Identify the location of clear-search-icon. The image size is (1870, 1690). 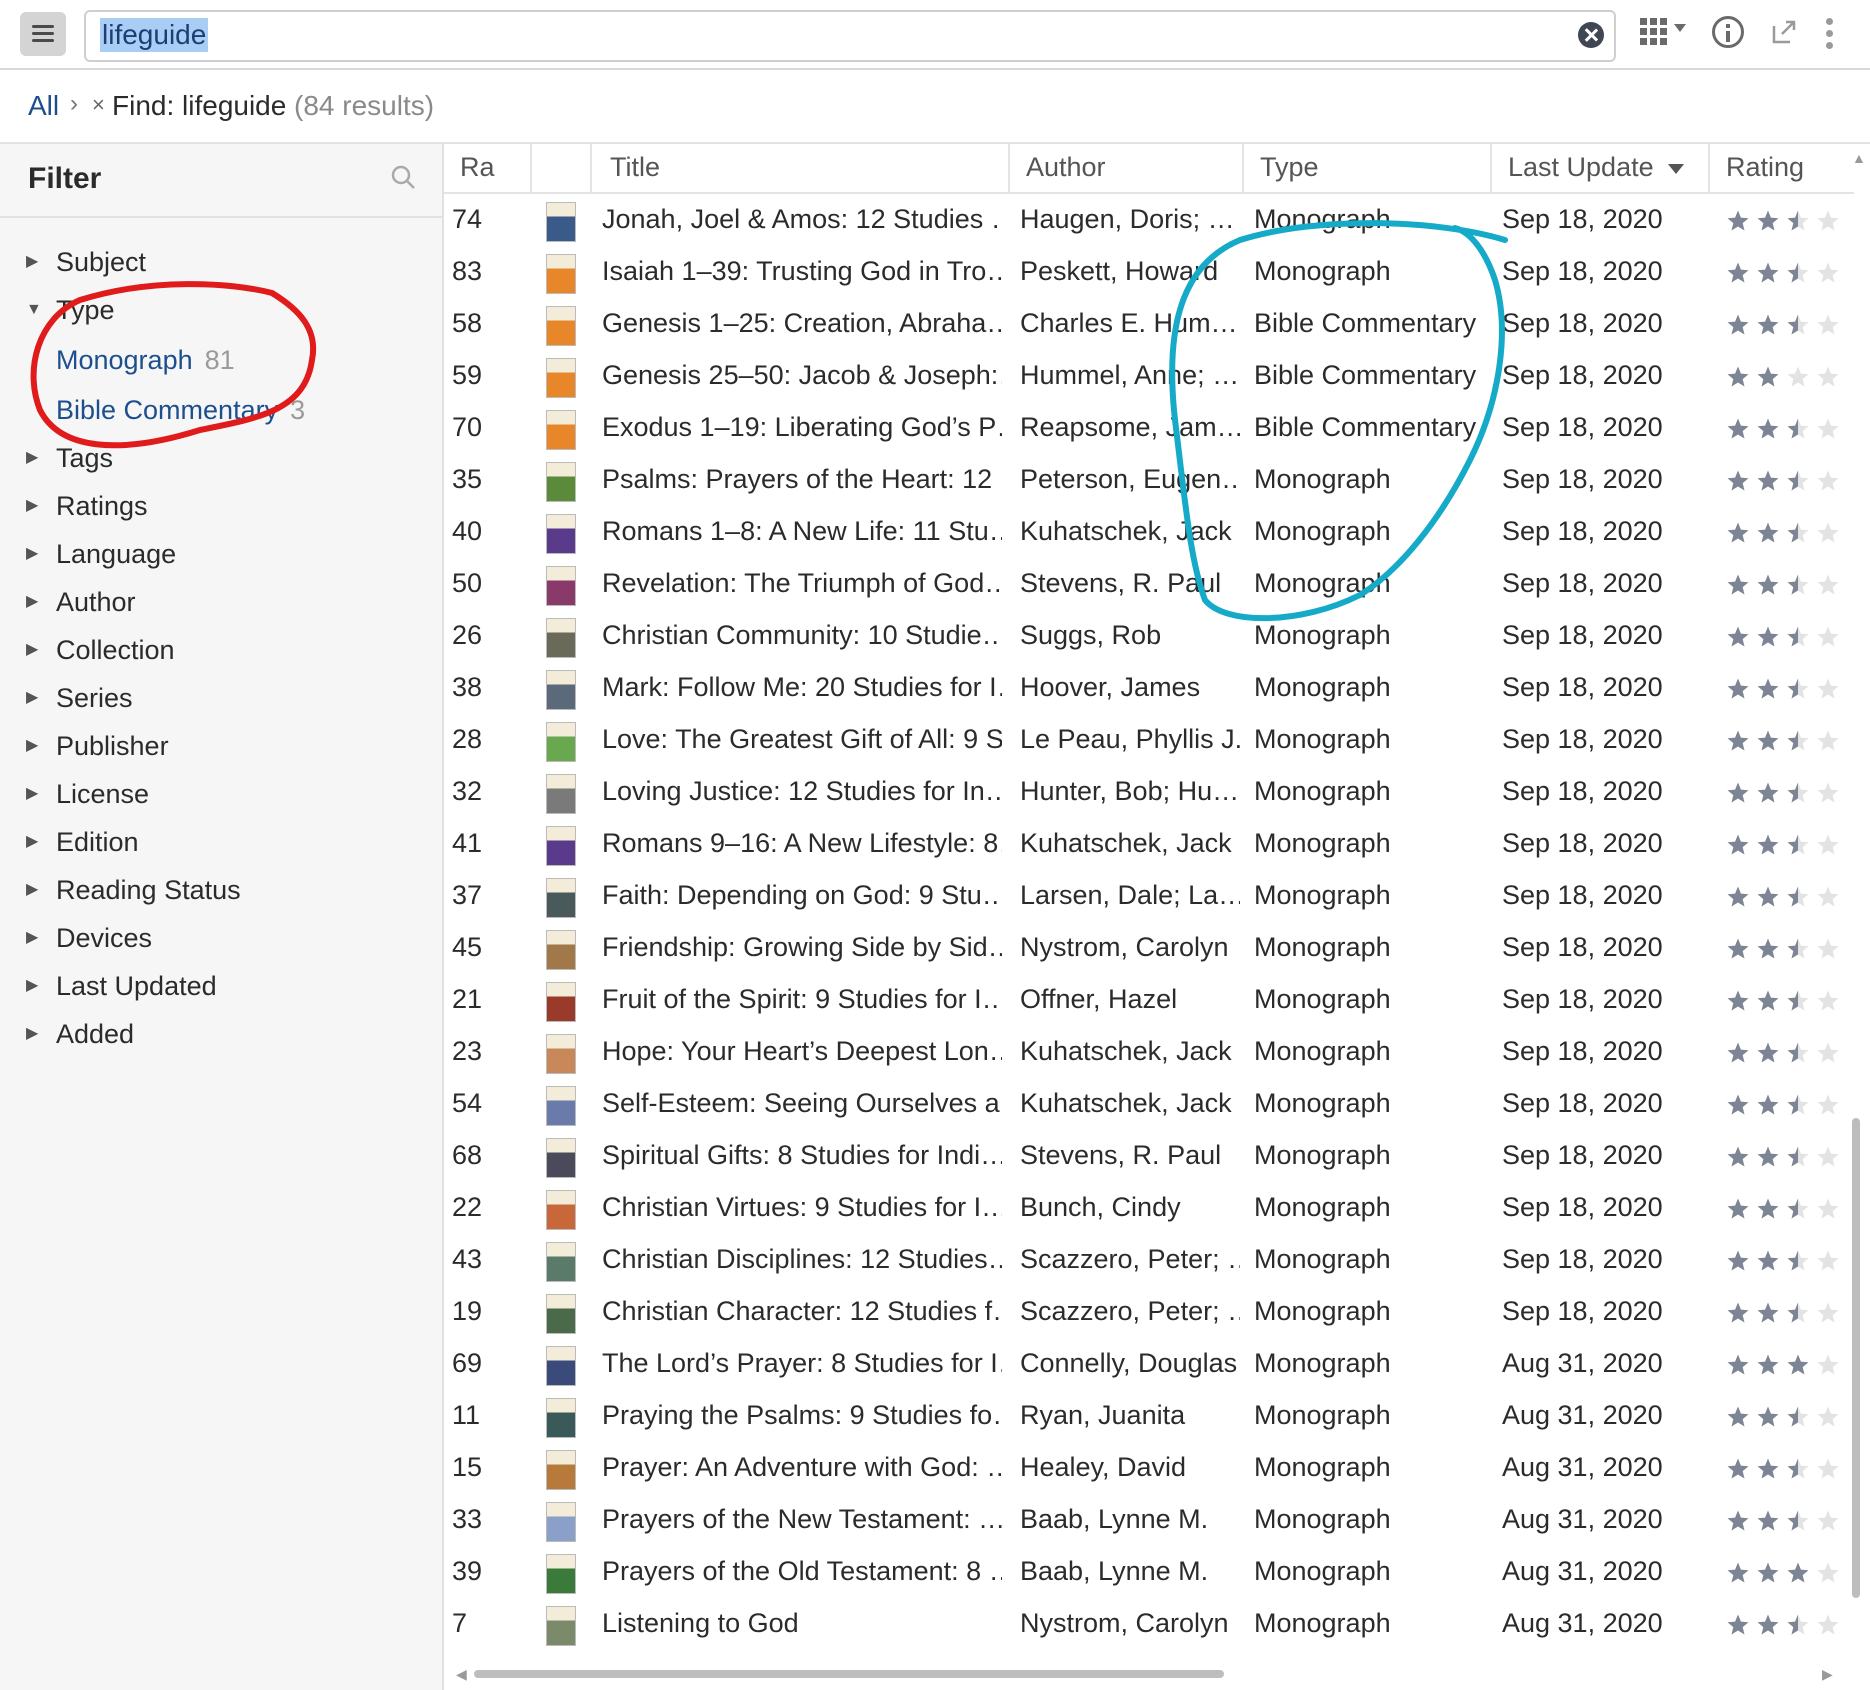
(1591, 35).